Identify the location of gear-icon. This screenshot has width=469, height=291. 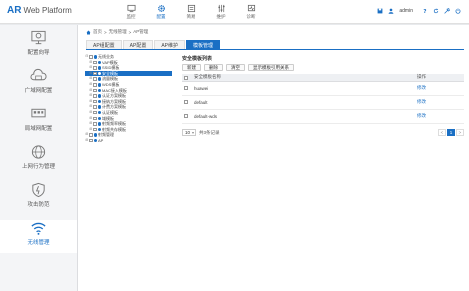
(161, 8).